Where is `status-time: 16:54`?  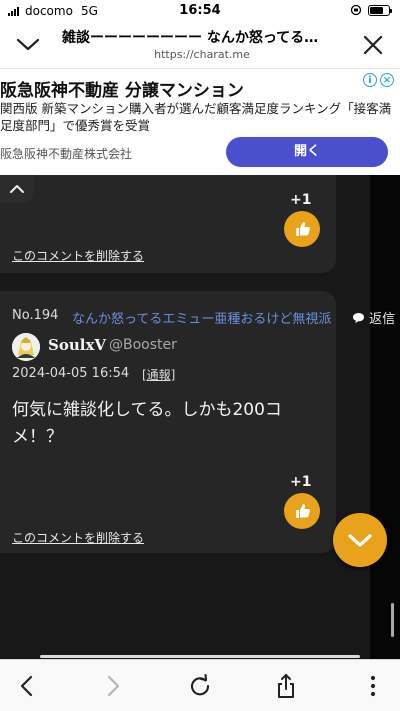 status-time: 16:54 is located at coordinates (200, 10).